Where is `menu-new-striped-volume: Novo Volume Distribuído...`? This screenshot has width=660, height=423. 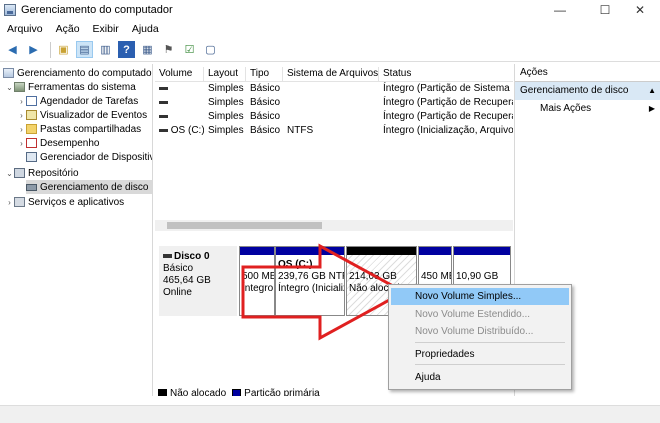 menu-new-striped-volume: Novo Volume Distribuído... is located at coordinates (480, 331).